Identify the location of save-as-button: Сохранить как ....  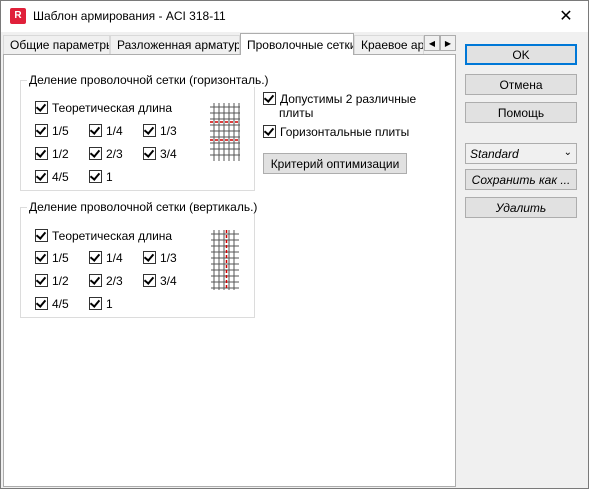
(521, 179).